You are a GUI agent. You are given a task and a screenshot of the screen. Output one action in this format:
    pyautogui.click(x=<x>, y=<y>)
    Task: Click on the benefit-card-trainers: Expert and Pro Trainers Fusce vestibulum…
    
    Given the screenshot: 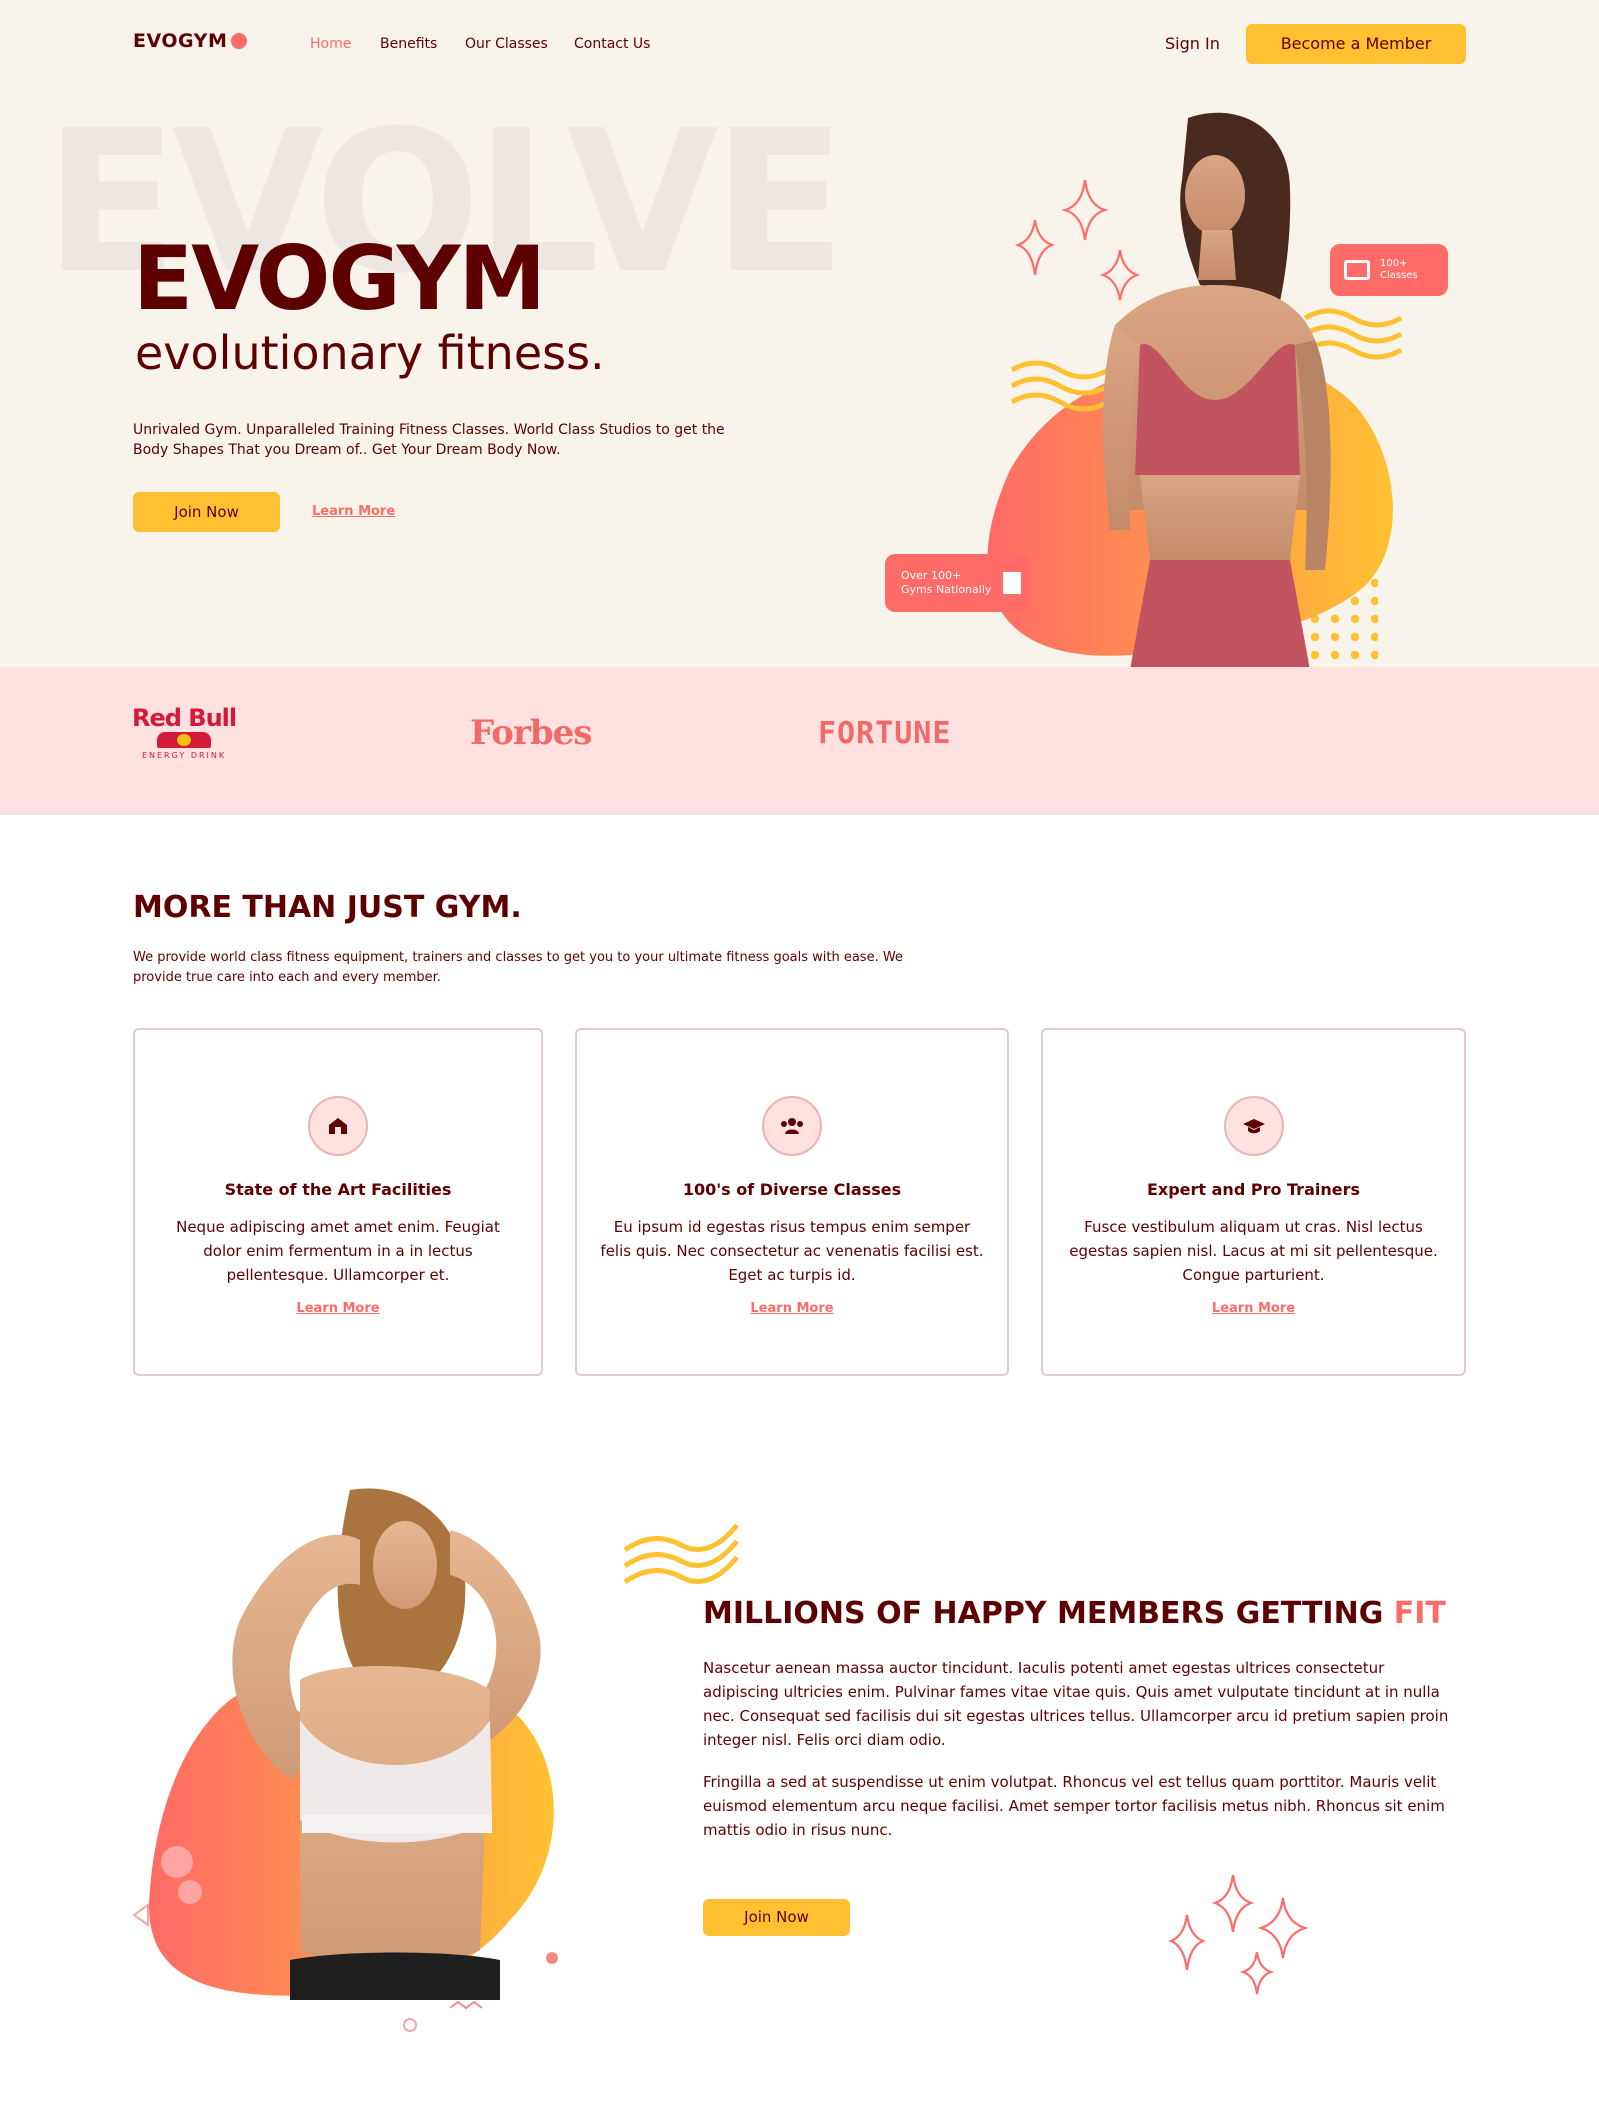 What is the action you would take?
    pyautogui.click(x=1253, y=1202)
    